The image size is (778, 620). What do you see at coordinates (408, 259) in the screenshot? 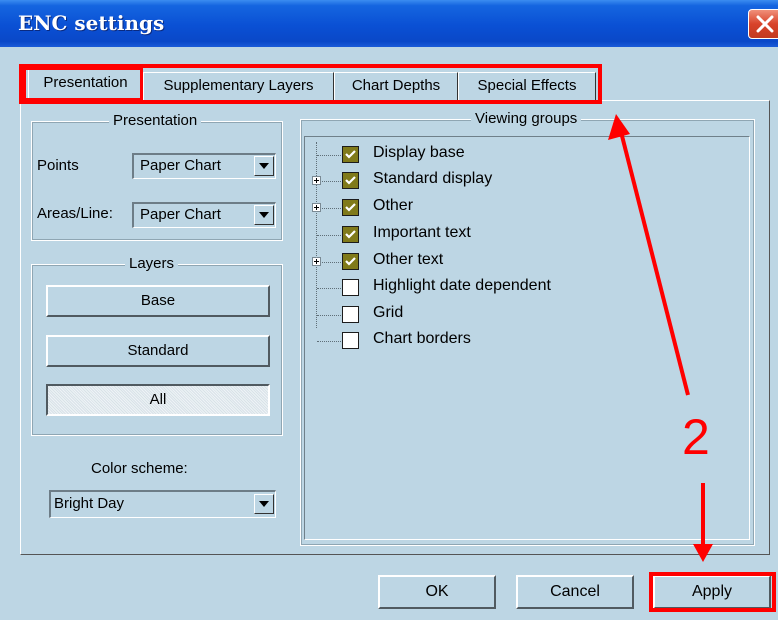
I see `tree-item-label: Other text` at bounding box center [408, 259].